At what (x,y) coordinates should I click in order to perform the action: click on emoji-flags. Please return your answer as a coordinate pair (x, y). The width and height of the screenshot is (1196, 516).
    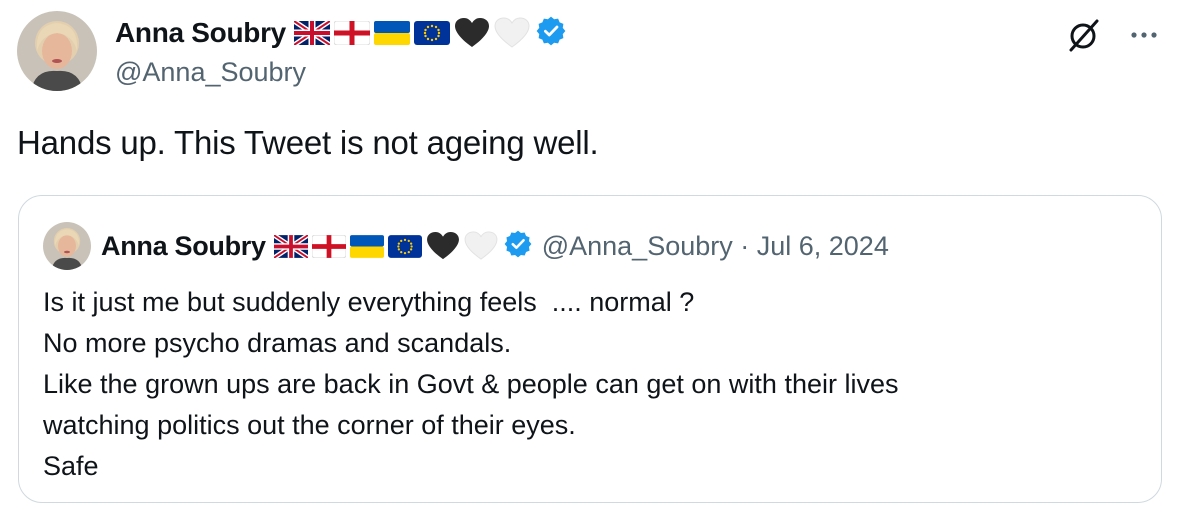
    Looking at the image, I should click on (411, 33).